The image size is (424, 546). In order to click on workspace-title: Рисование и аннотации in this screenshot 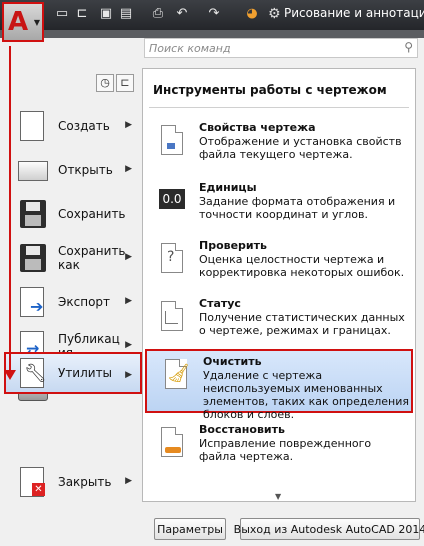, I will do `click(354, 13)`.